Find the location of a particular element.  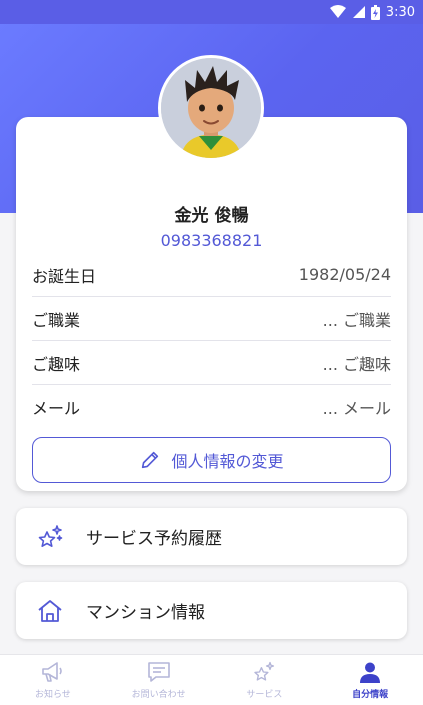

nav-item-services: サービス is located at coordinates (265, 680).